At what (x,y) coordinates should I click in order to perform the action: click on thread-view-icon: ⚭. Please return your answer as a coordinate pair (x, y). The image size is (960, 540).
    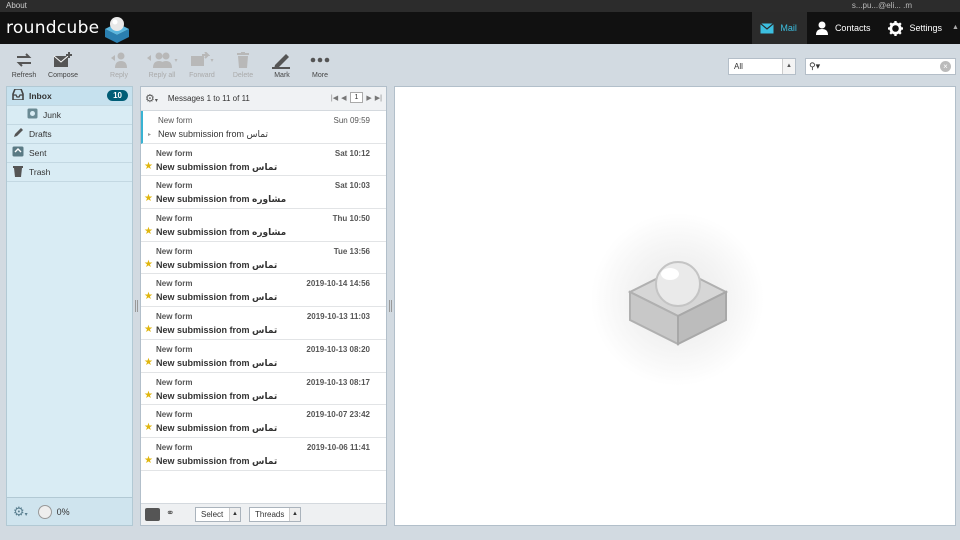
    Looking at the image, I should click on (170, 513).